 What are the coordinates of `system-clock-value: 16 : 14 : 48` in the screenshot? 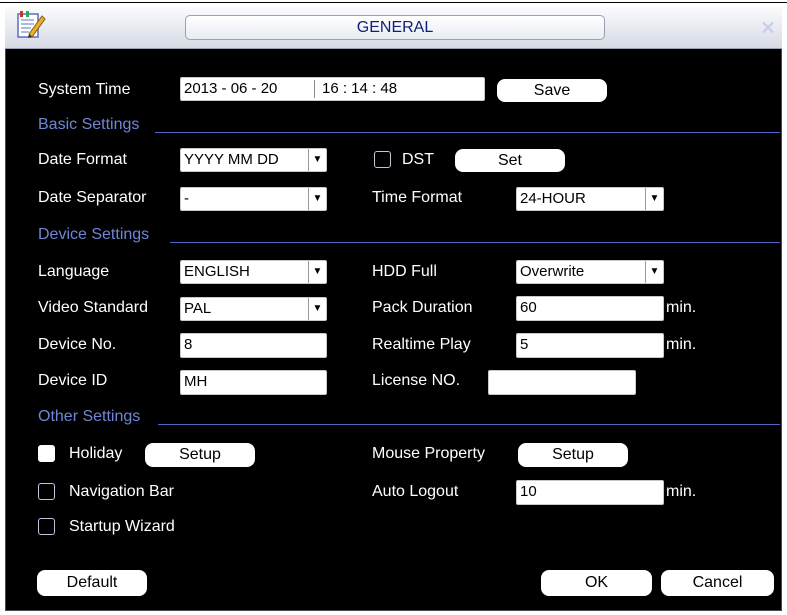 It's located at (359, 89).